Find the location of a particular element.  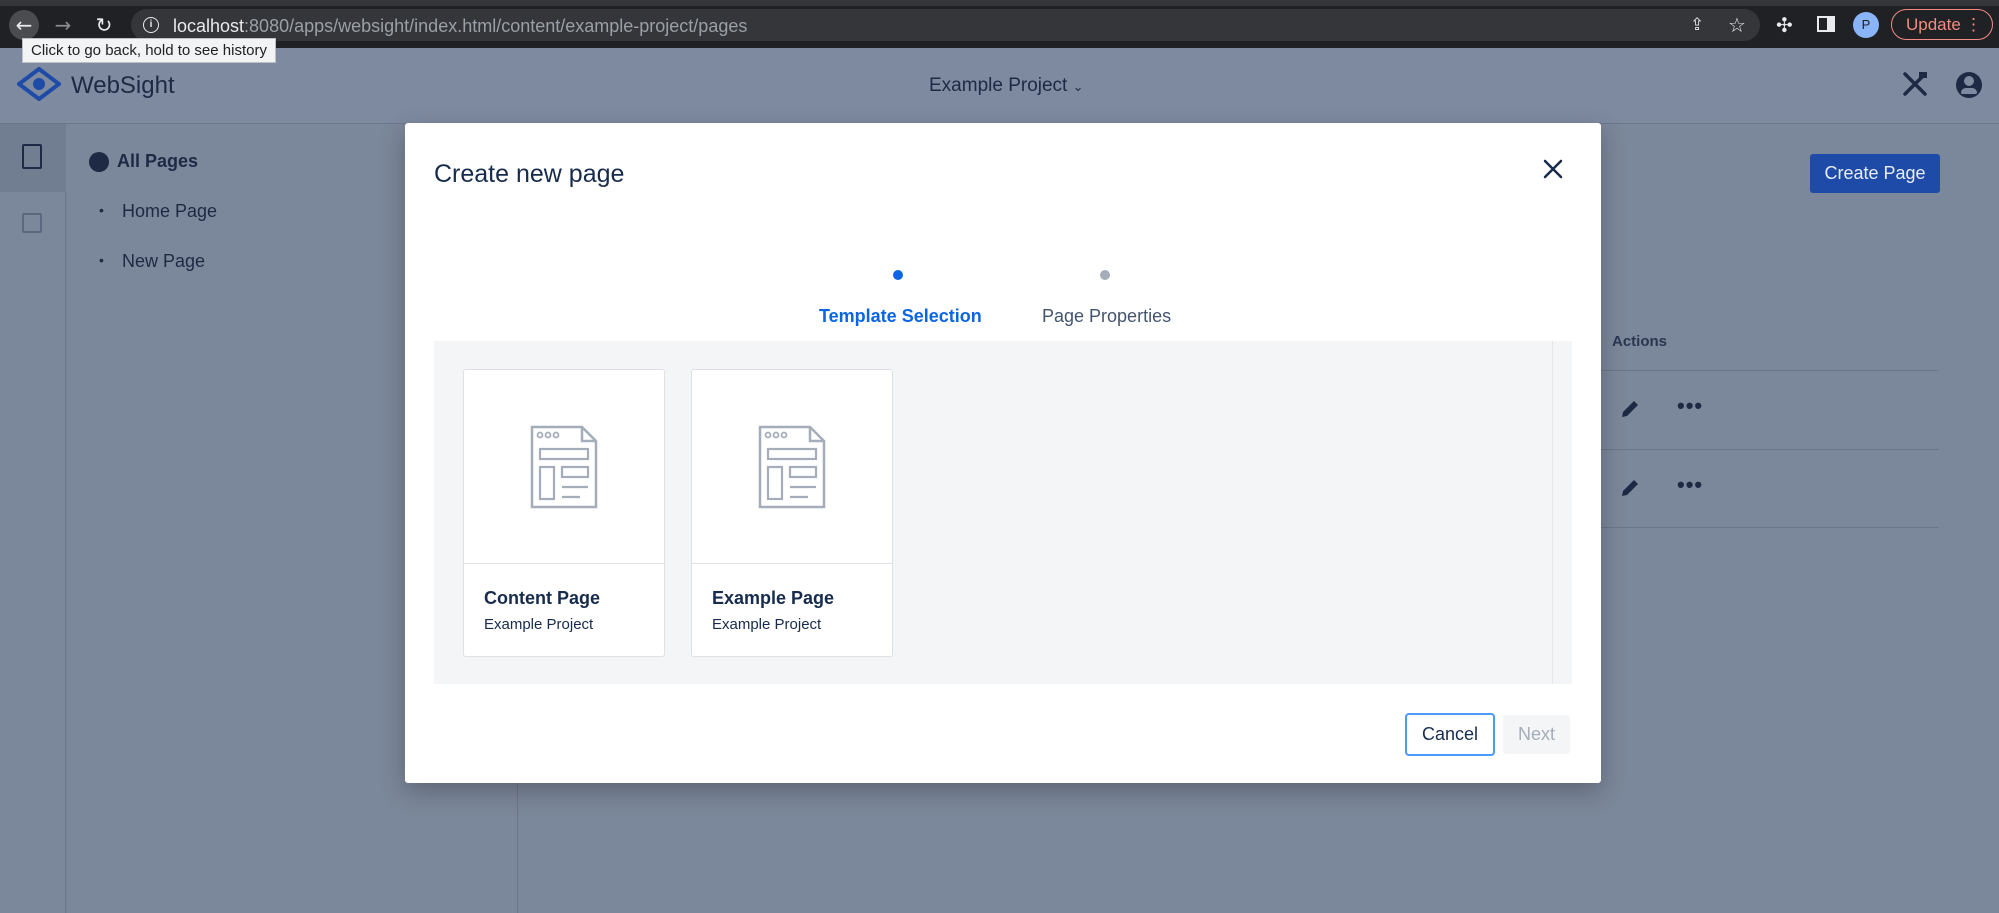

cancel-button: Cancel is located at coordinates (1450, 734).